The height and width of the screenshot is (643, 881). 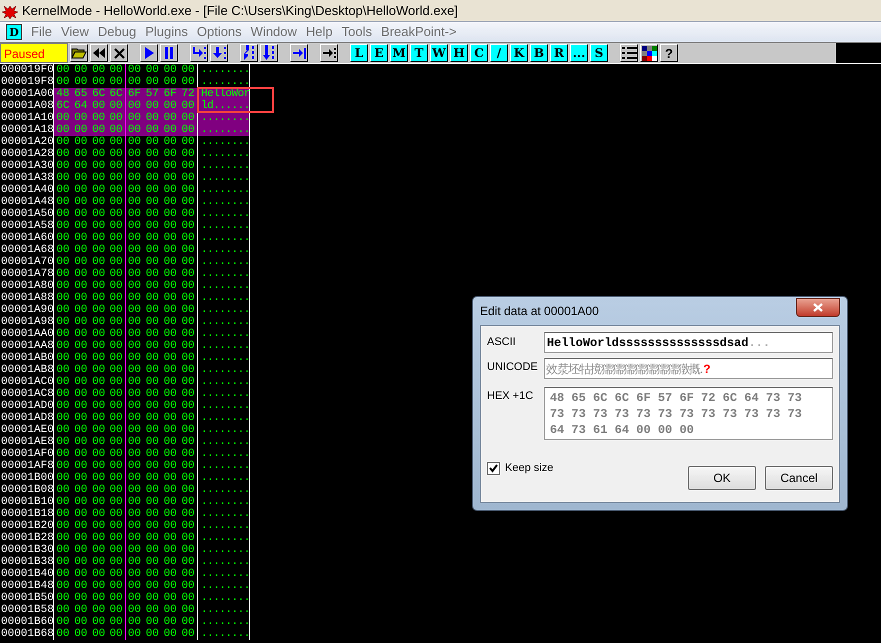 What do you see at coordinates (799, 478) in the screenshot?
I see `dialog-button: Cancel` at bounding box center [799, 478].